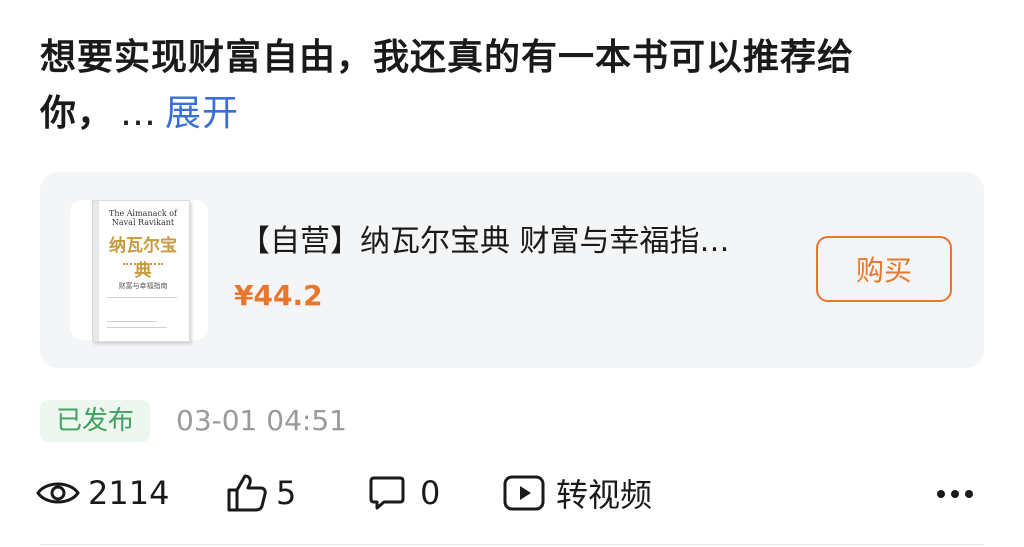 The image size is (1024, 547). What do you see at coordinates (95, 421) in the screenshot?
I see `status-badge: 已发布` at bounding box center [95, 421].